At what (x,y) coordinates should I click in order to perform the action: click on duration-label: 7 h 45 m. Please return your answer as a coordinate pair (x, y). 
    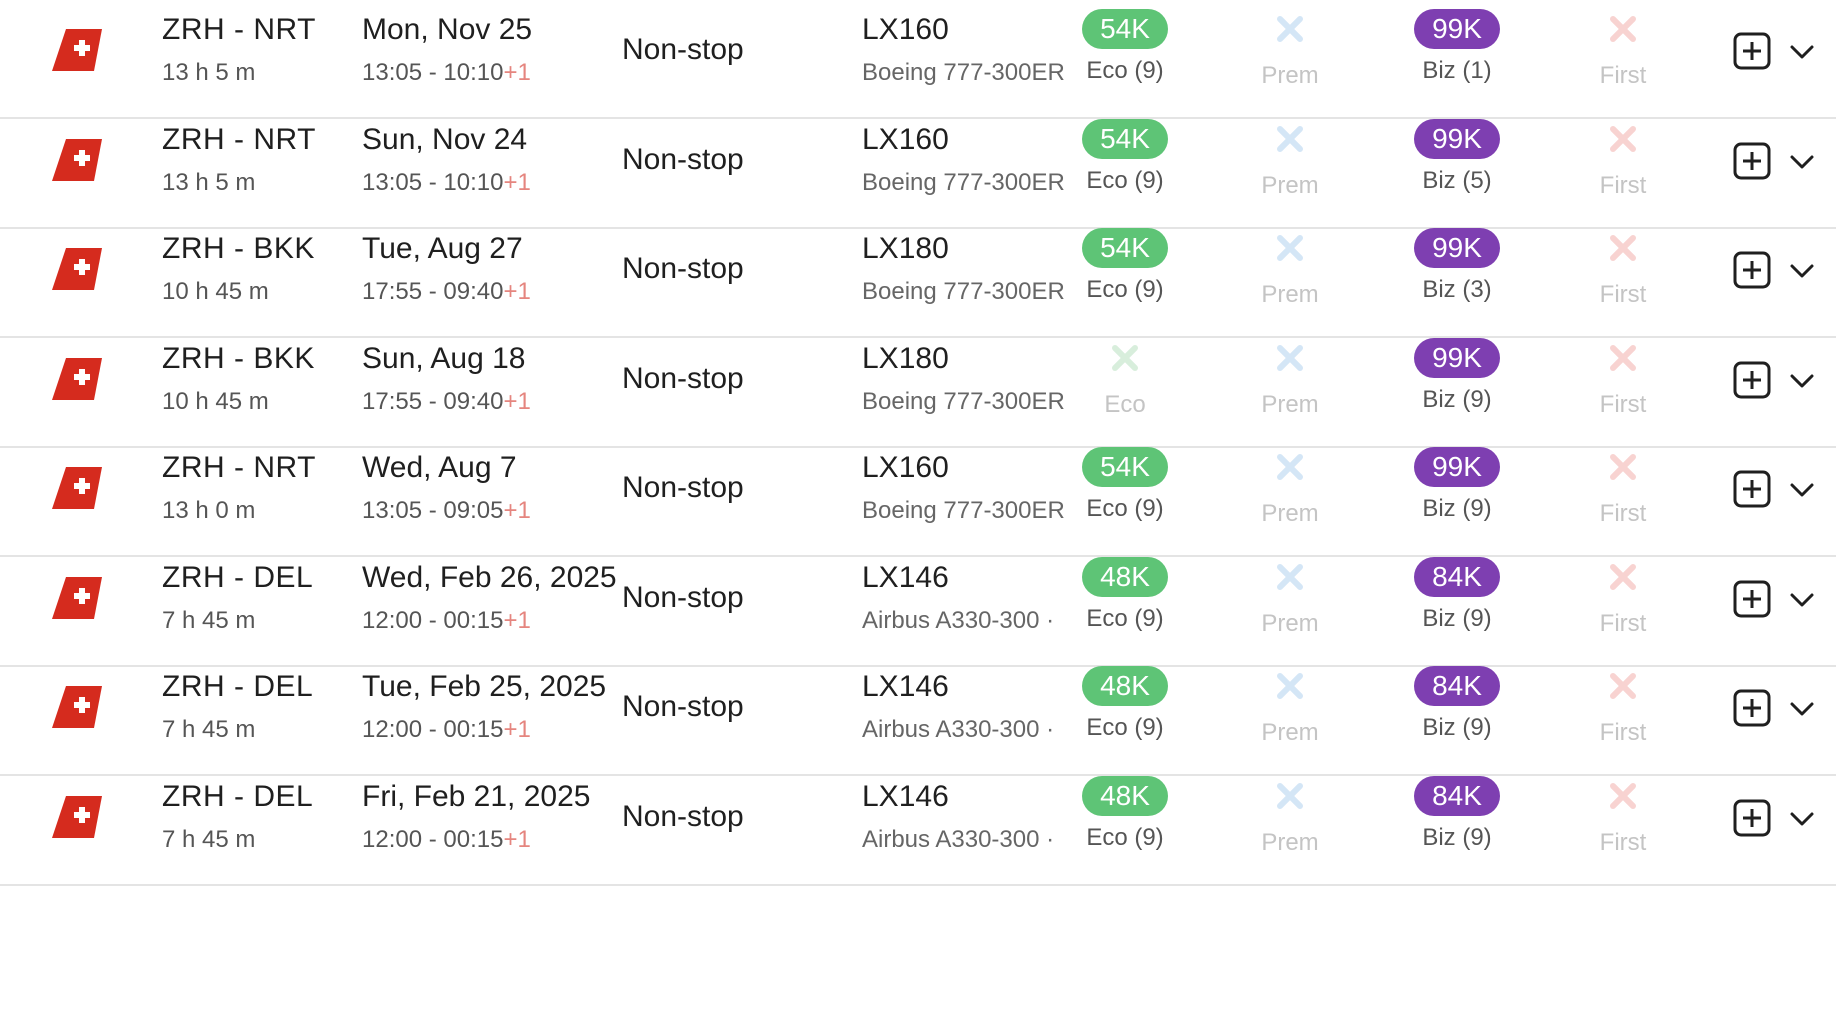
    Looking at the image, I should click on (209, 839).